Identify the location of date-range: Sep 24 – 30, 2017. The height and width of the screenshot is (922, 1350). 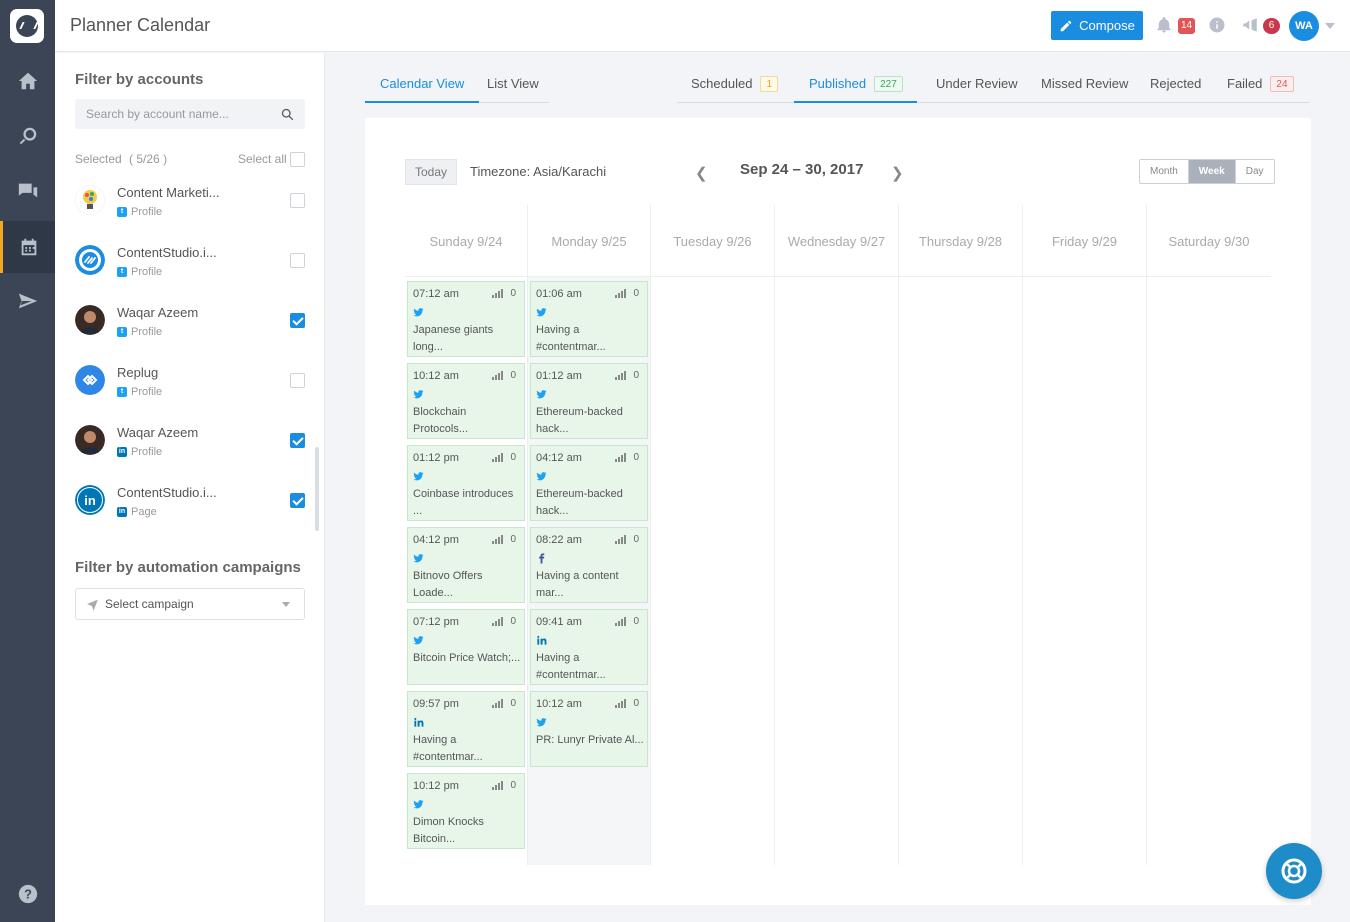
(802, 169).